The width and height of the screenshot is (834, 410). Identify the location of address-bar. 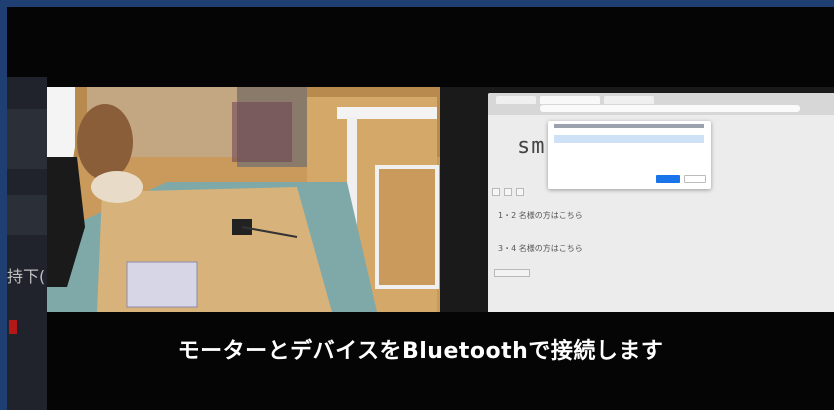
(670, 108).